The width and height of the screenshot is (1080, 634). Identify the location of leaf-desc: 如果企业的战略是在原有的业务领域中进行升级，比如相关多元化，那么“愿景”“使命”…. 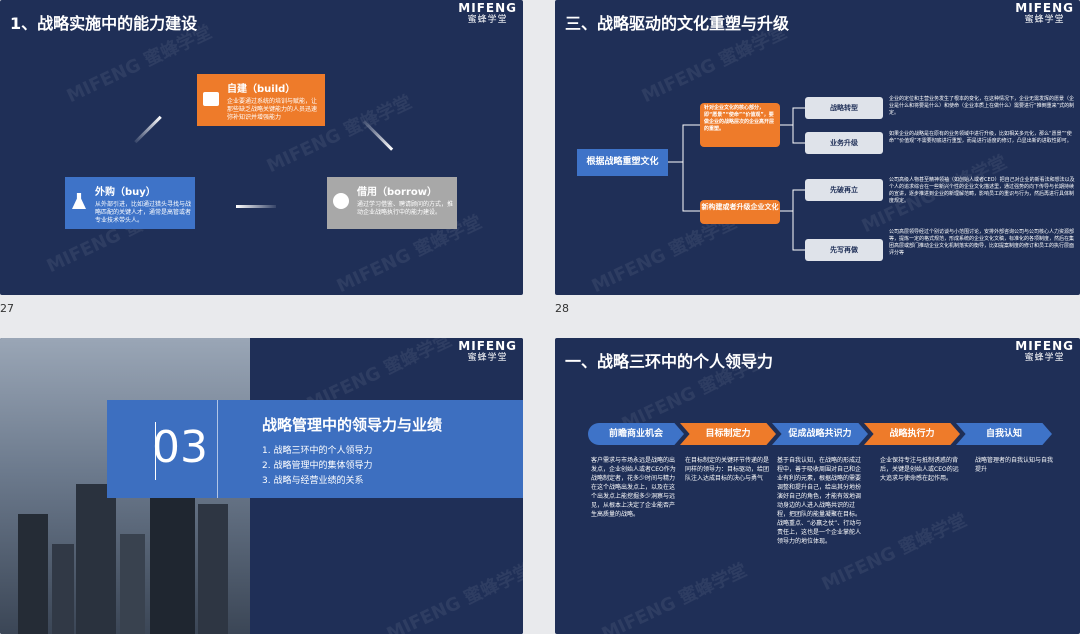
(980, 137).